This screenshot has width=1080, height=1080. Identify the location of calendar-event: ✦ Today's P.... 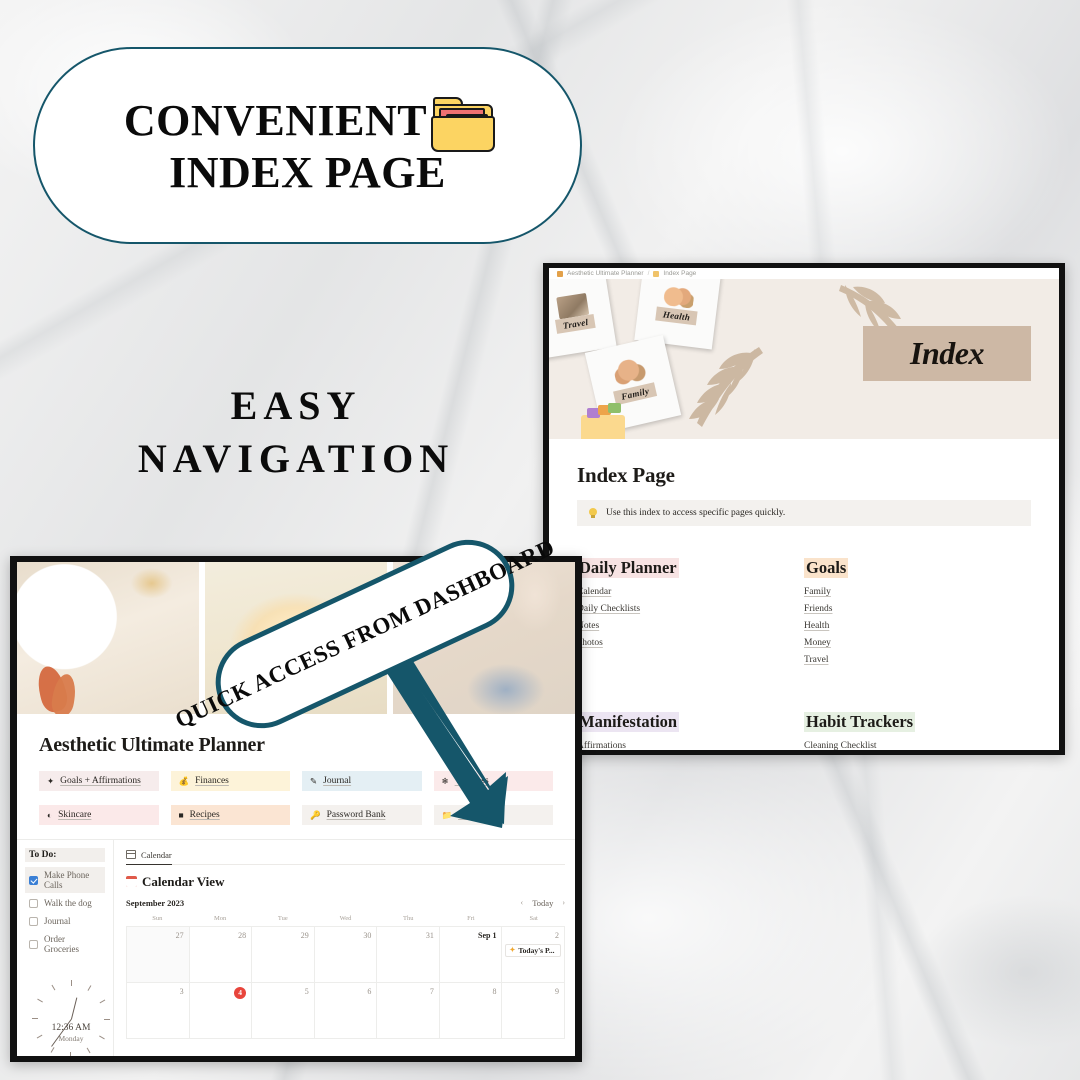
(533, 950).